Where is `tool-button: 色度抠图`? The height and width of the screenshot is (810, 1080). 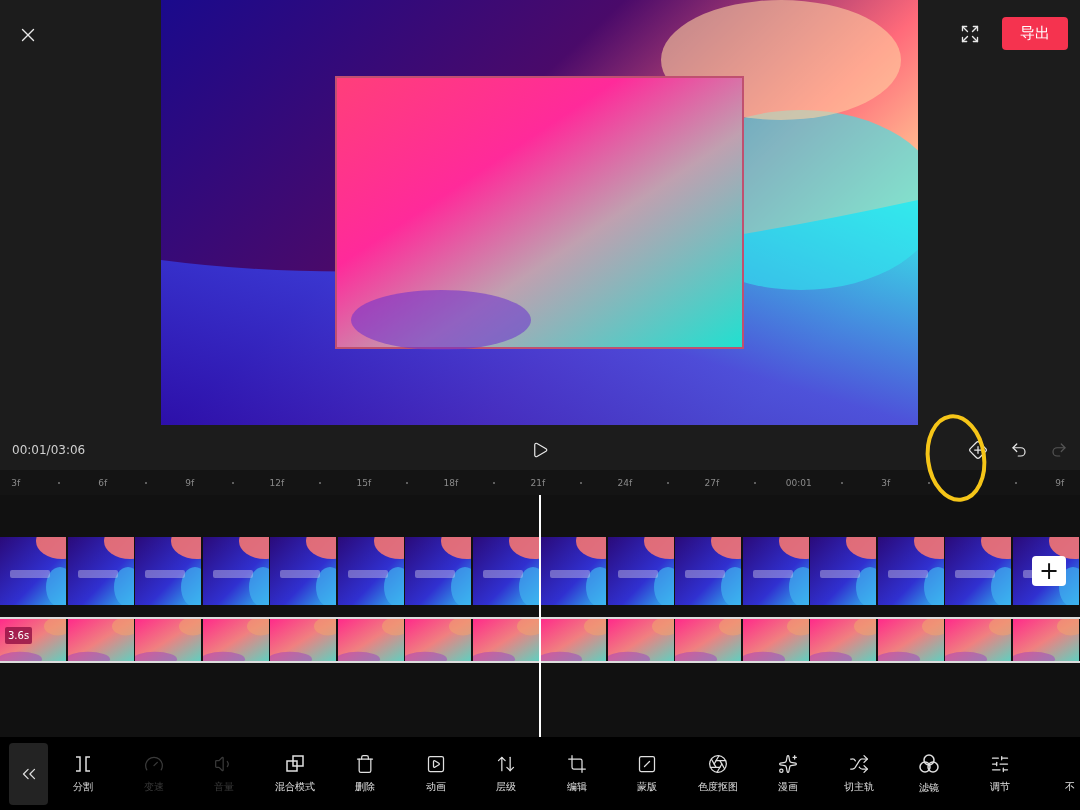
tool-button: 色度抠图 is located at coordinates (717, 773).